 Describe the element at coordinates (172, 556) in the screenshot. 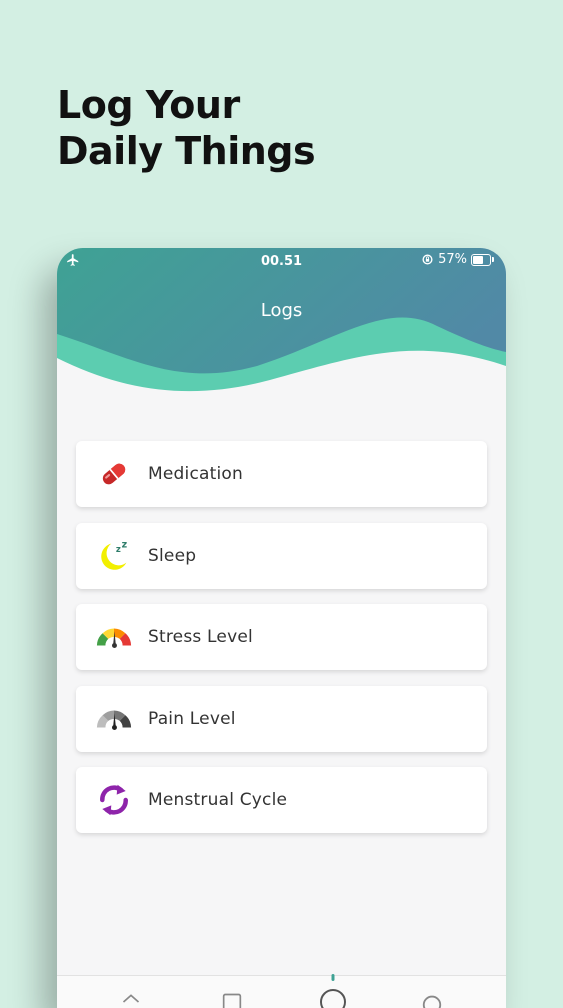

I see `log-item-label: Sleep` at that location.